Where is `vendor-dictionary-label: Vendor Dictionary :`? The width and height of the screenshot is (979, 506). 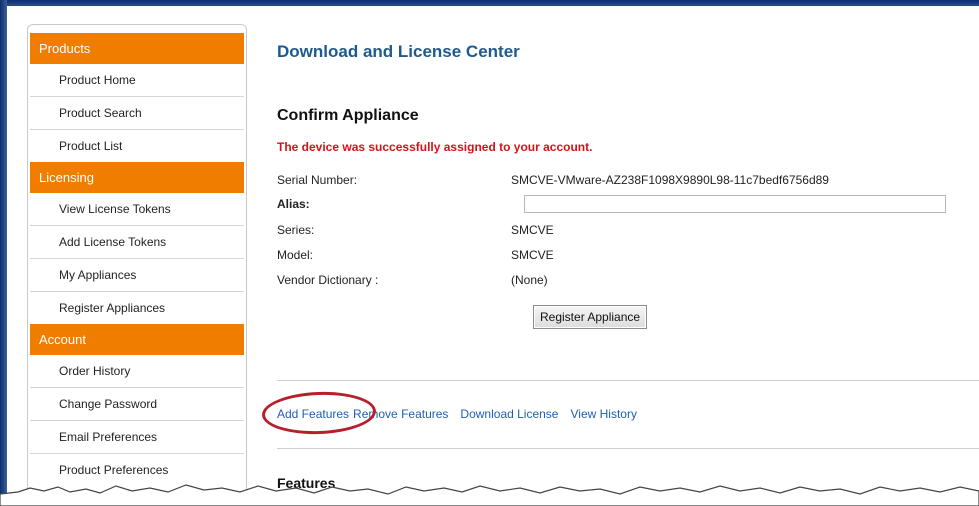 vendor-dictionary-label: Vendor Dictionary : is located at coordinates (328, 280).